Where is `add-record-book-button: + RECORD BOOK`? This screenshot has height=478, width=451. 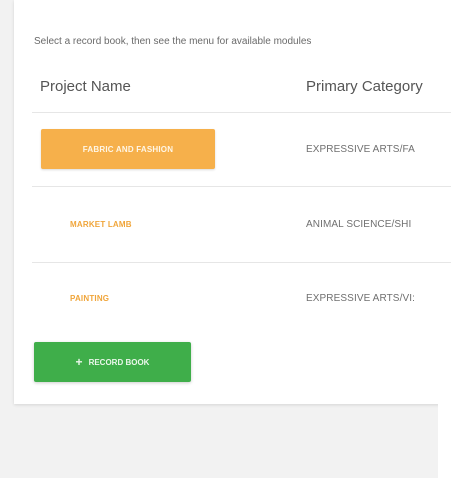
add-record-book-button: + RECORD BOOK is located at coordinates (112, 362).